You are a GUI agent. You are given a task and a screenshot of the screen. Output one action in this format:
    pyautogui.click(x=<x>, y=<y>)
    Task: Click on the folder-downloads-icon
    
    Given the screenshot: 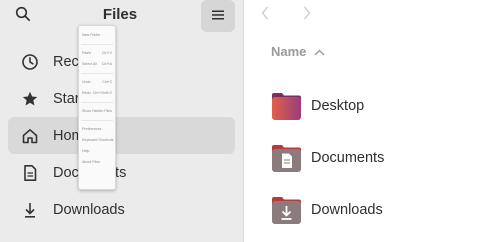 What is the action you would take?
    pyautogui.click(x=286, y=210)
    